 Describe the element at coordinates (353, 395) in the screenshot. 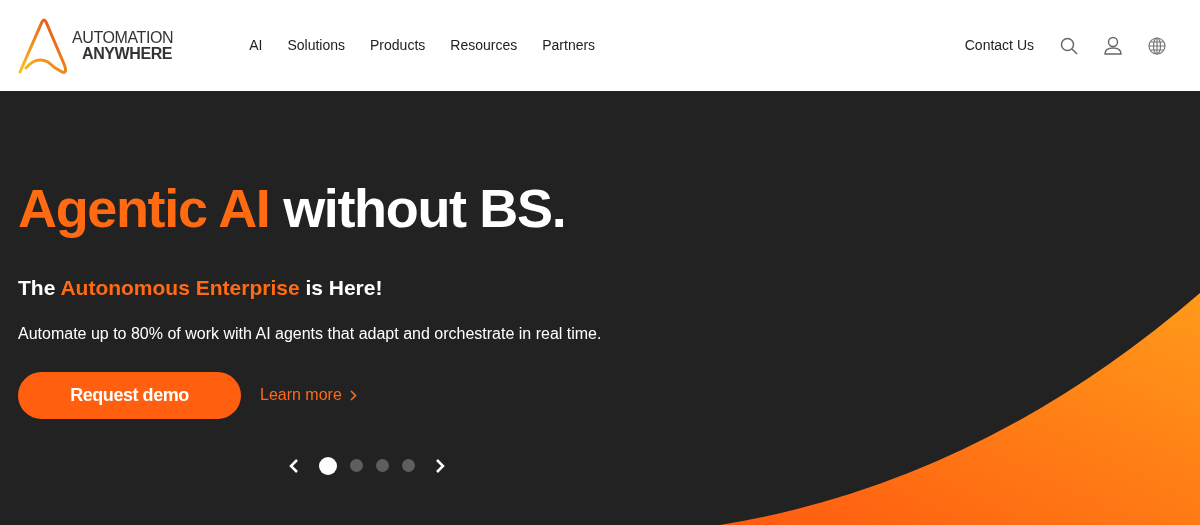

I see `chevron-right-icon` at that location.